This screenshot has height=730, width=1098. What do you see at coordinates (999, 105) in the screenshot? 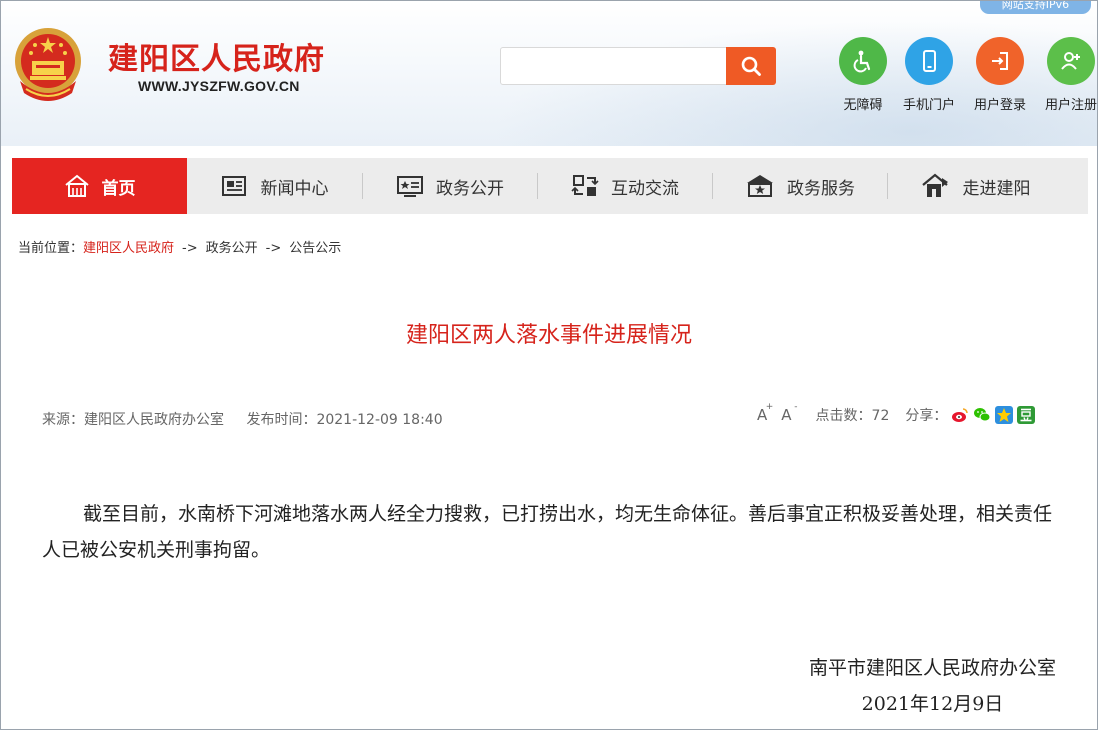
I see `user-login-label: 用户登录` at bounding box center [999, 105].